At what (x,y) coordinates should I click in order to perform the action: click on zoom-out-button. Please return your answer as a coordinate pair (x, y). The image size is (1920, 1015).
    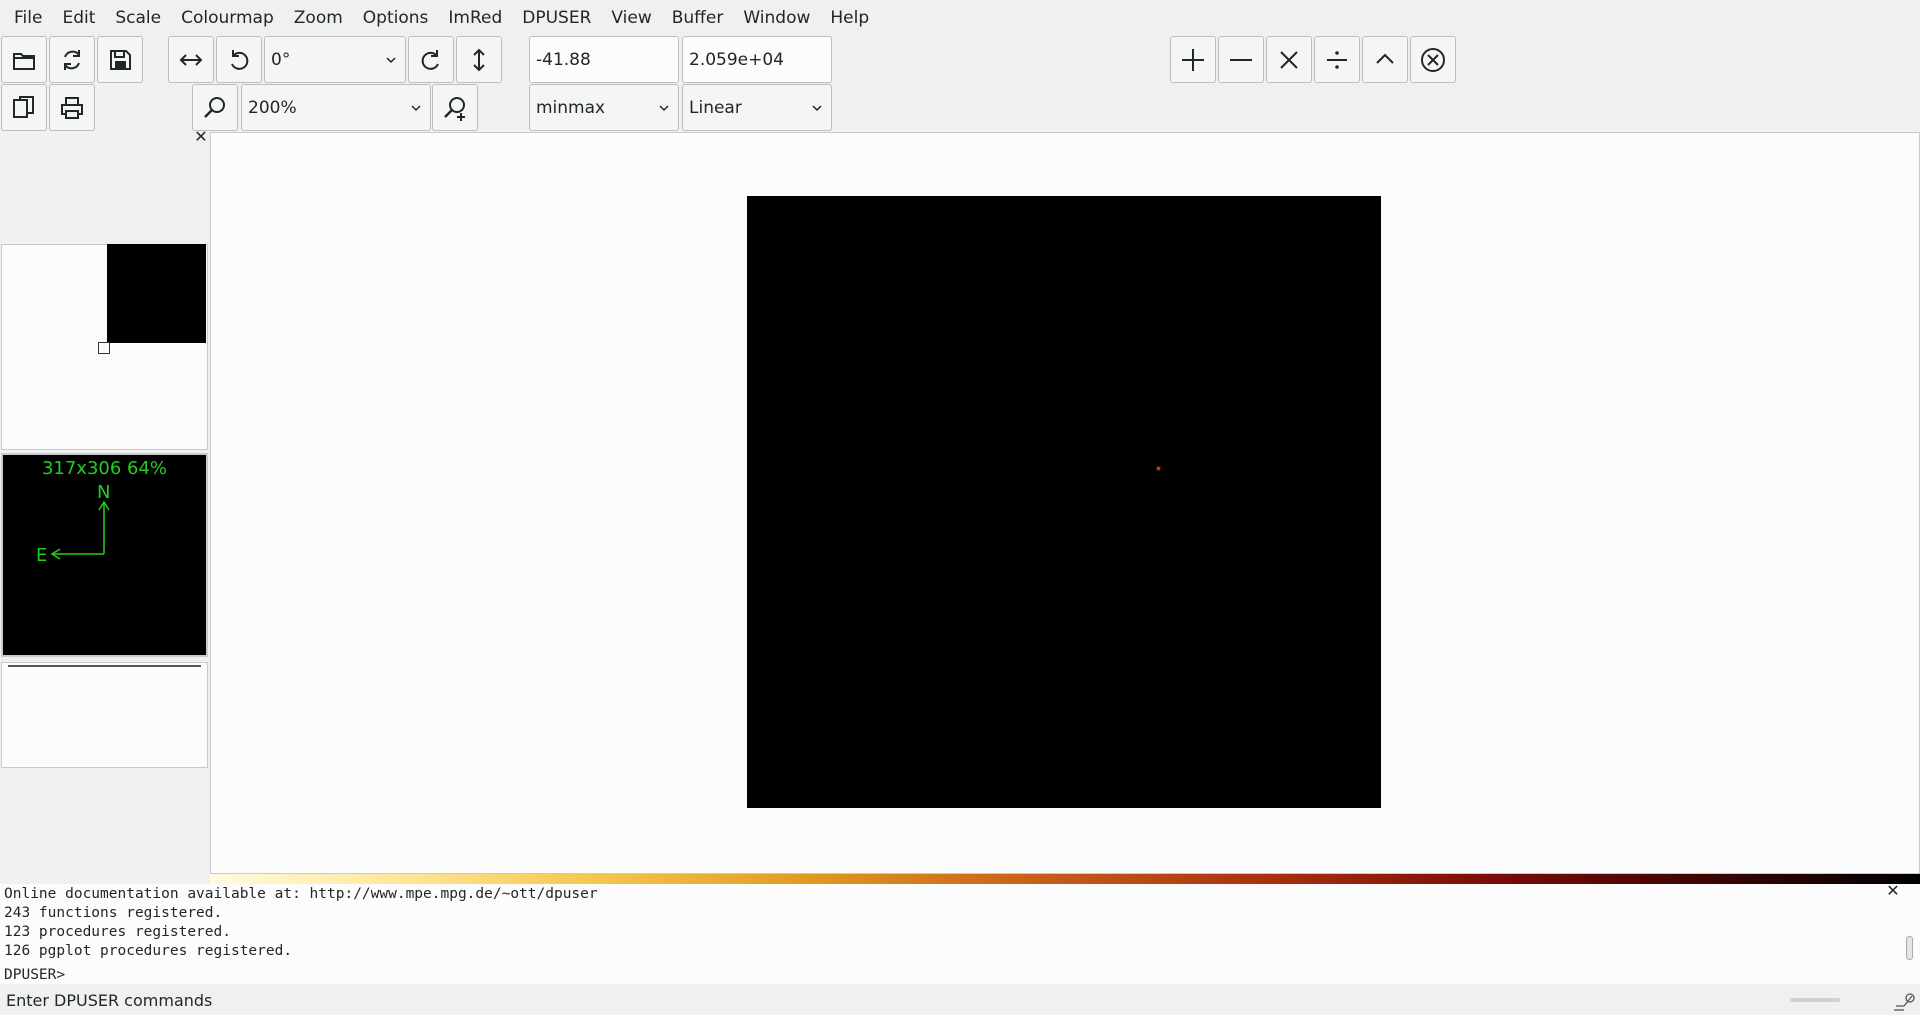
    Looking at the image, I should click on (215, 107).